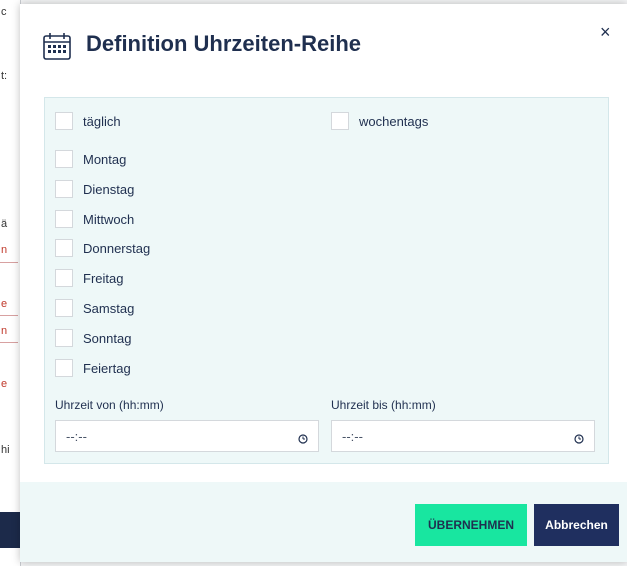  Describe the element at coordinates (4, 12) in the screenshot. I see `bg-fragment: c` at that location.